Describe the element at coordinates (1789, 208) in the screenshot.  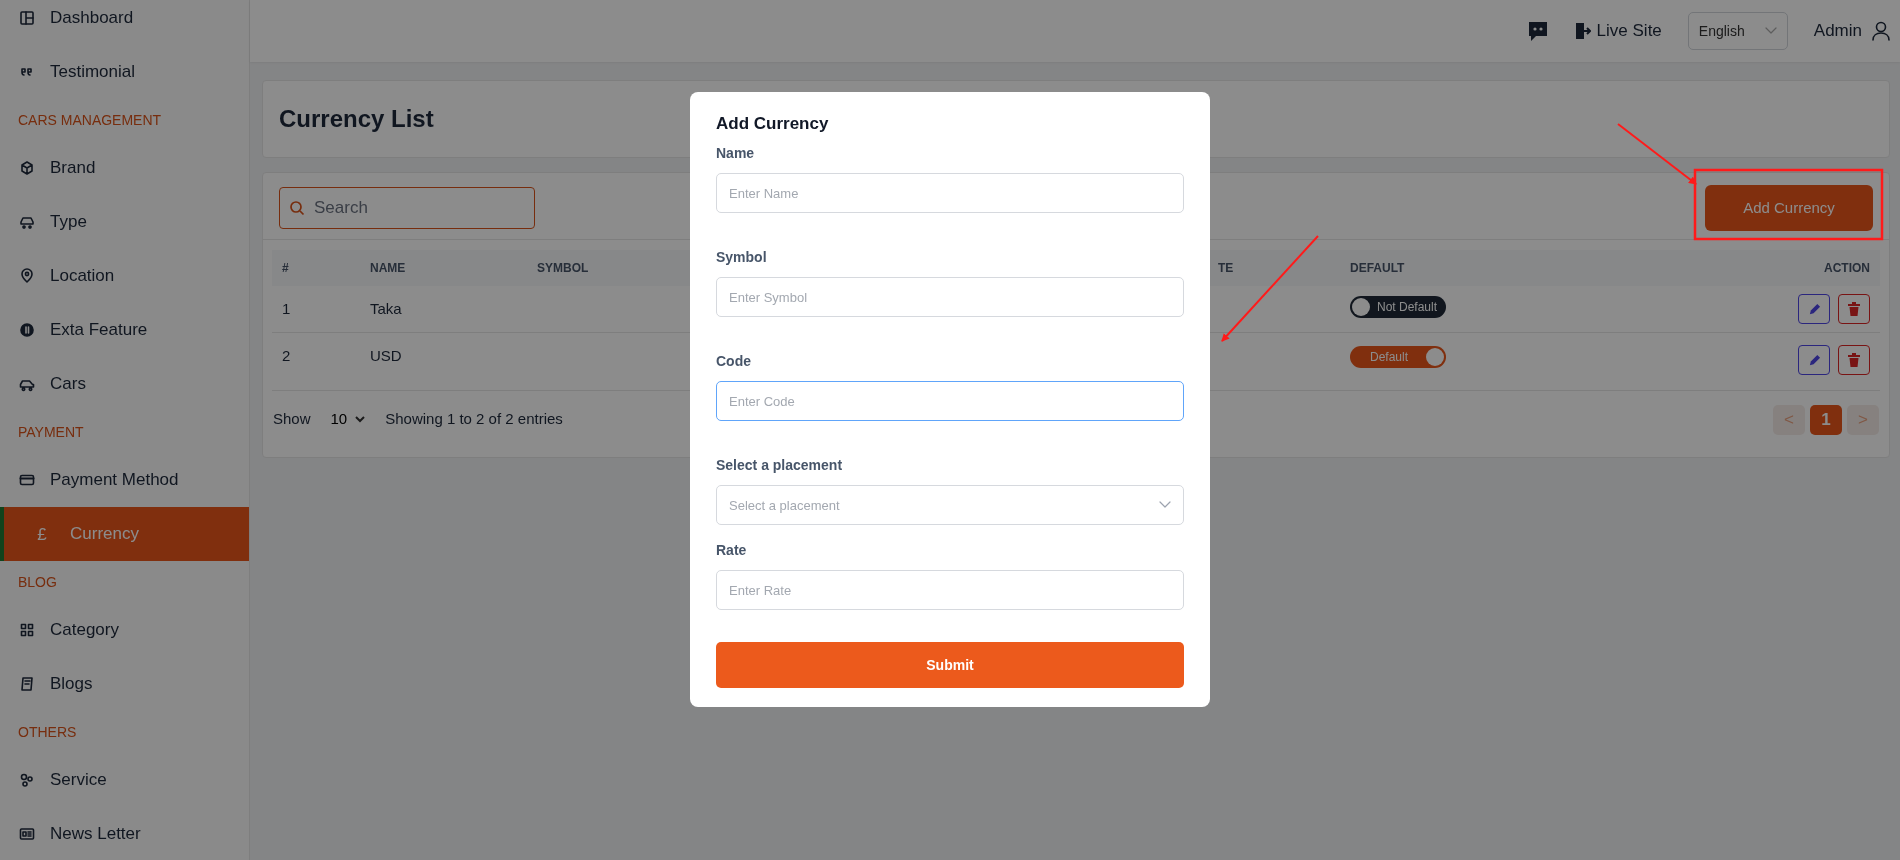
I see `add-currency-button: Add Currency` at that location.